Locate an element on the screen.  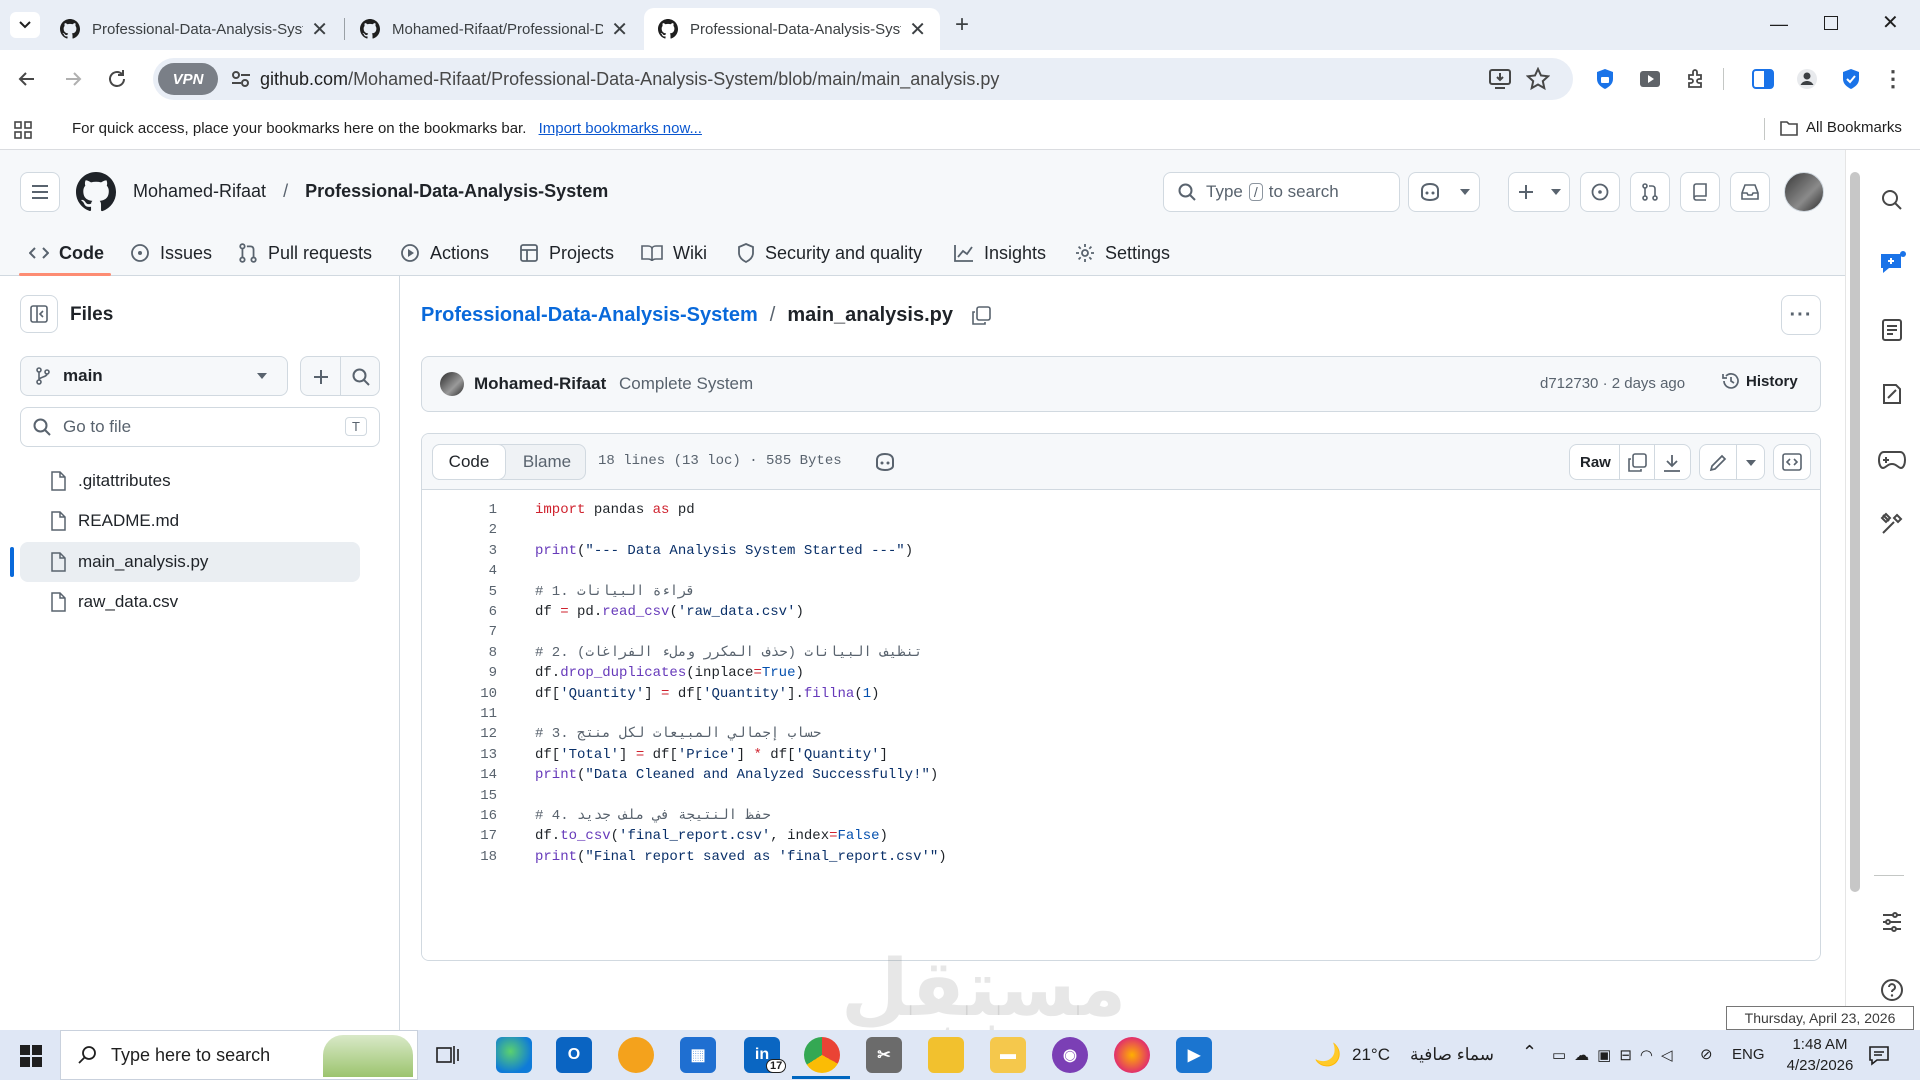
go-to-file-input: Go to file T is located at coordinates (200, 427).